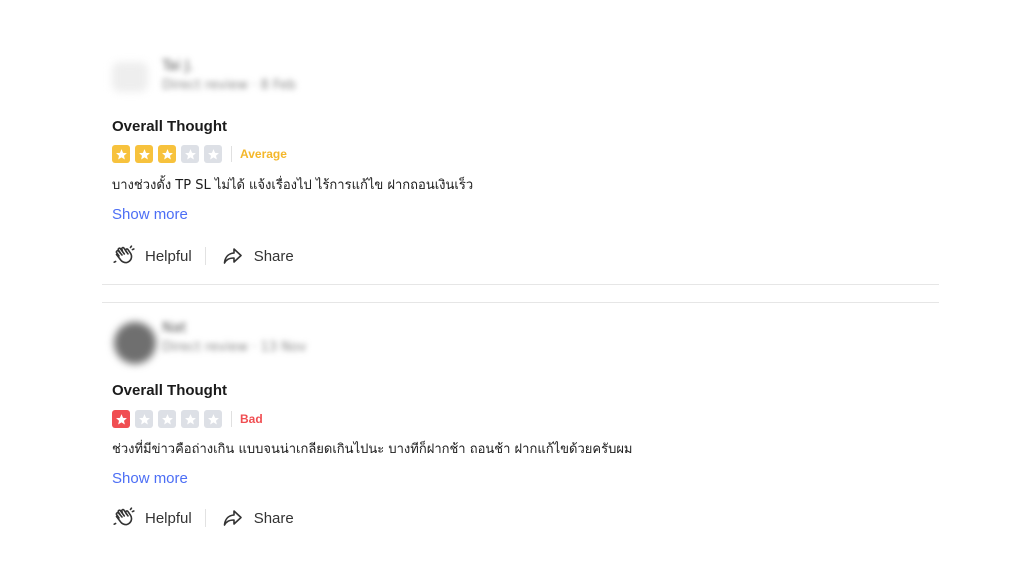  I want to click on reviewer-info: Tai J. Direct review · 8 Feb, so click(527, 78).